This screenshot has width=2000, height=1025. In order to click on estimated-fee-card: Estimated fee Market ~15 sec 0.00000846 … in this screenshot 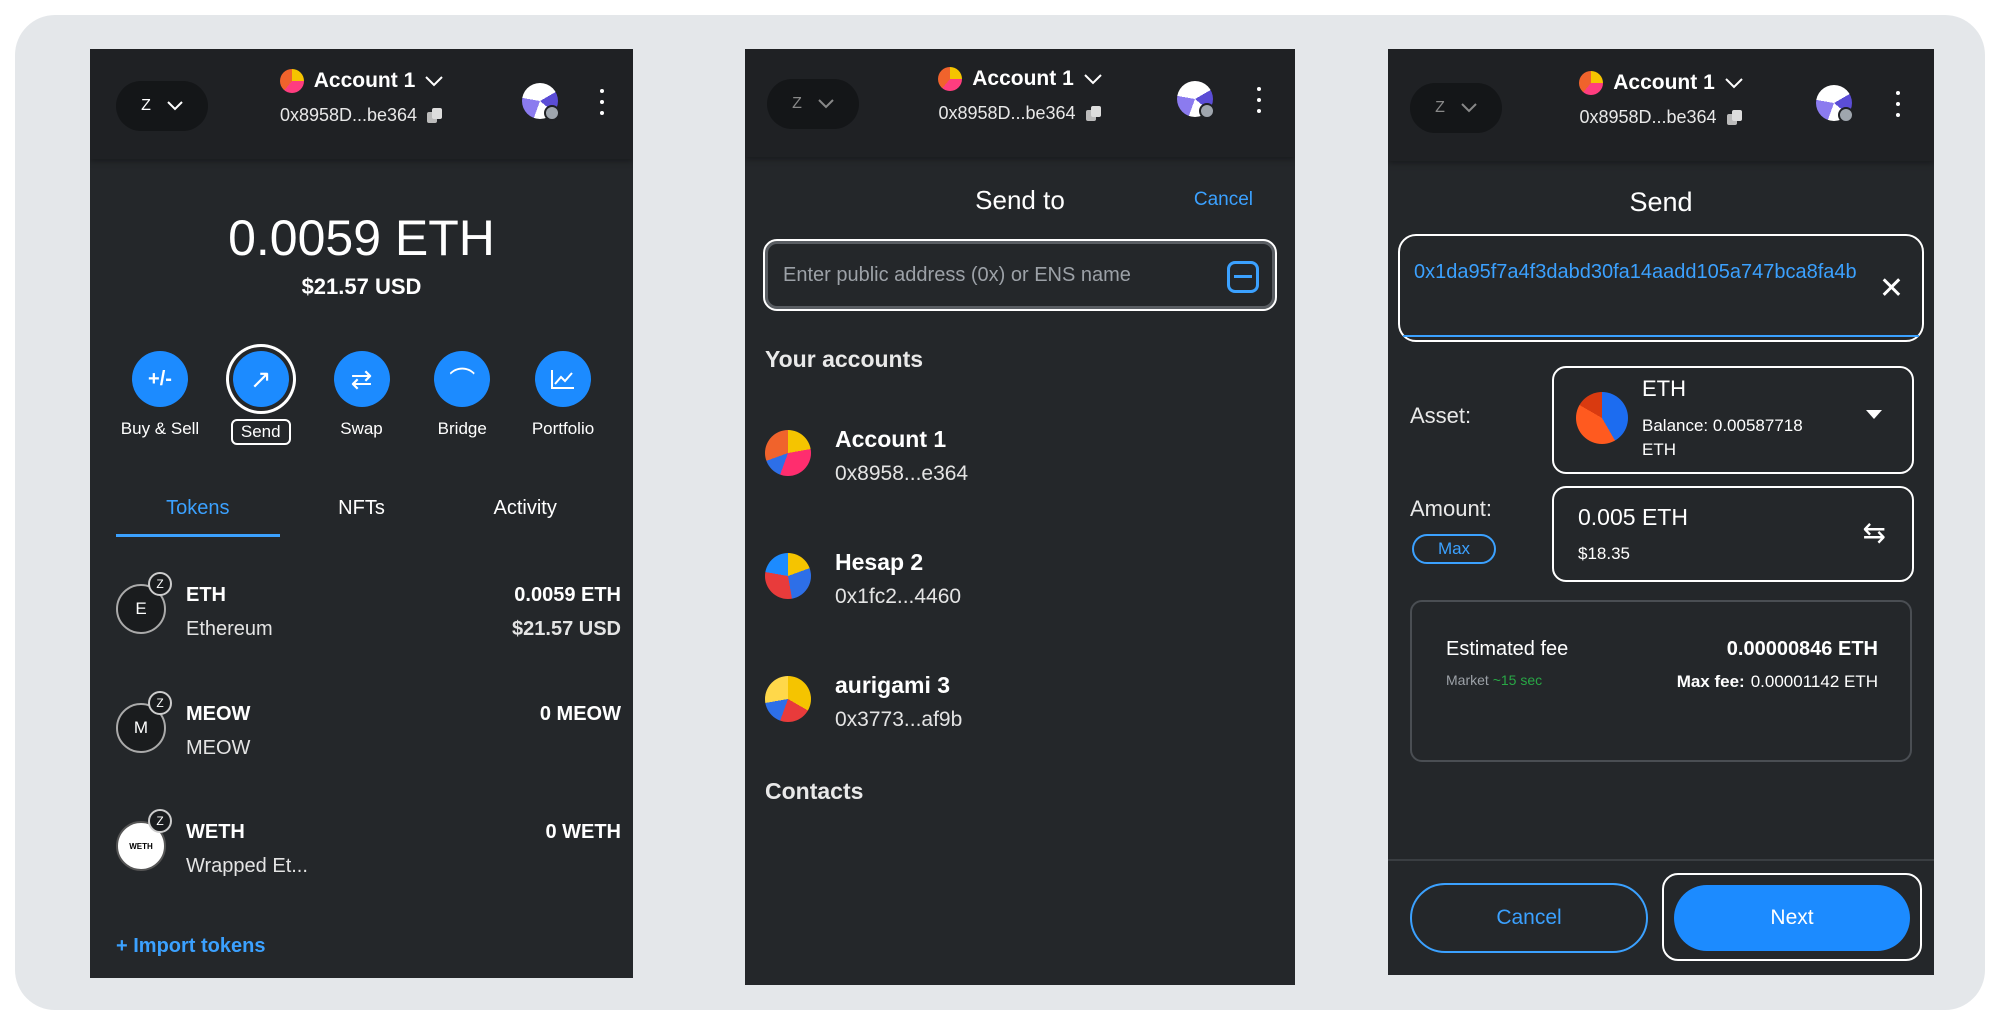, I will do `click(1661, 681)`.